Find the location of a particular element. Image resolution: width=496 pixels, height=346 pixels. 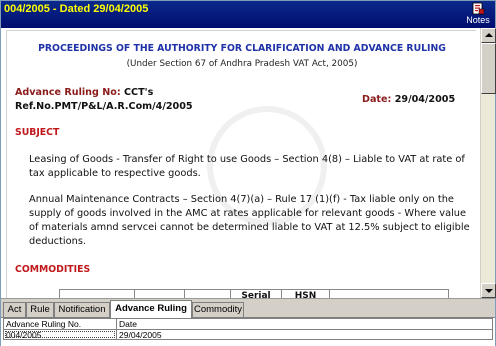

arrow-down-icon is located at coordinates (489, 291).